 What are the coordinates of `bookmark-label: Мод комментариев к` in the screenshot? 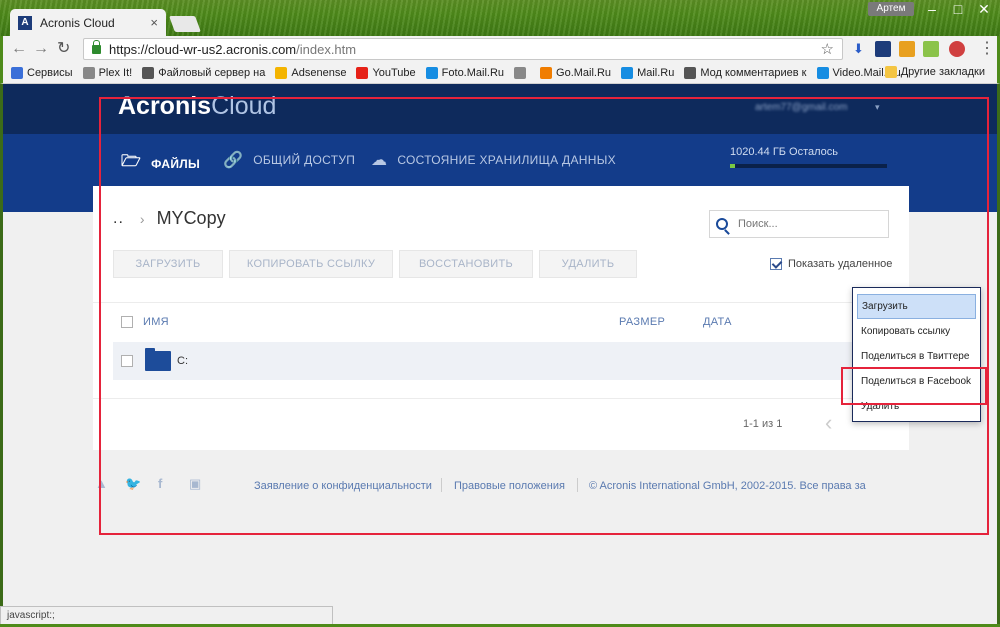 It's located at (753, 72).